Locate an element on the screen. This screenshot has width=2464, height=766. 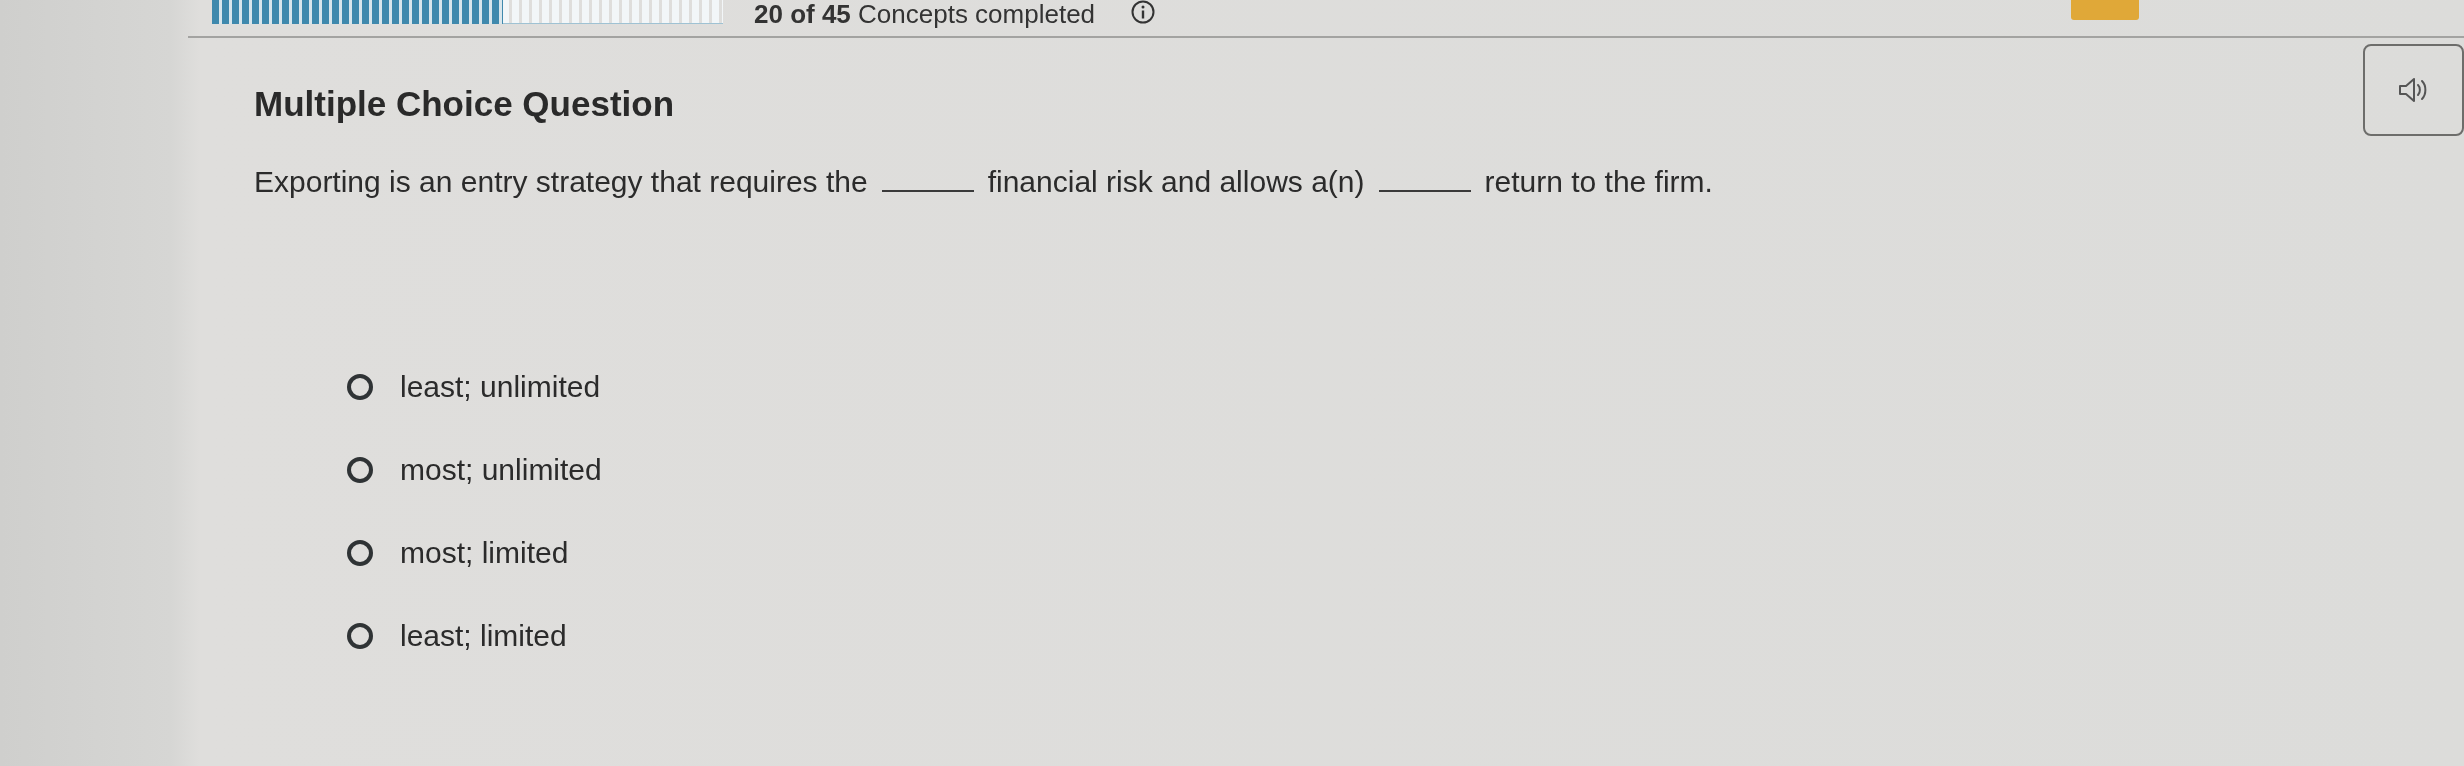
info-icon is located at coordinates (1143, 12).